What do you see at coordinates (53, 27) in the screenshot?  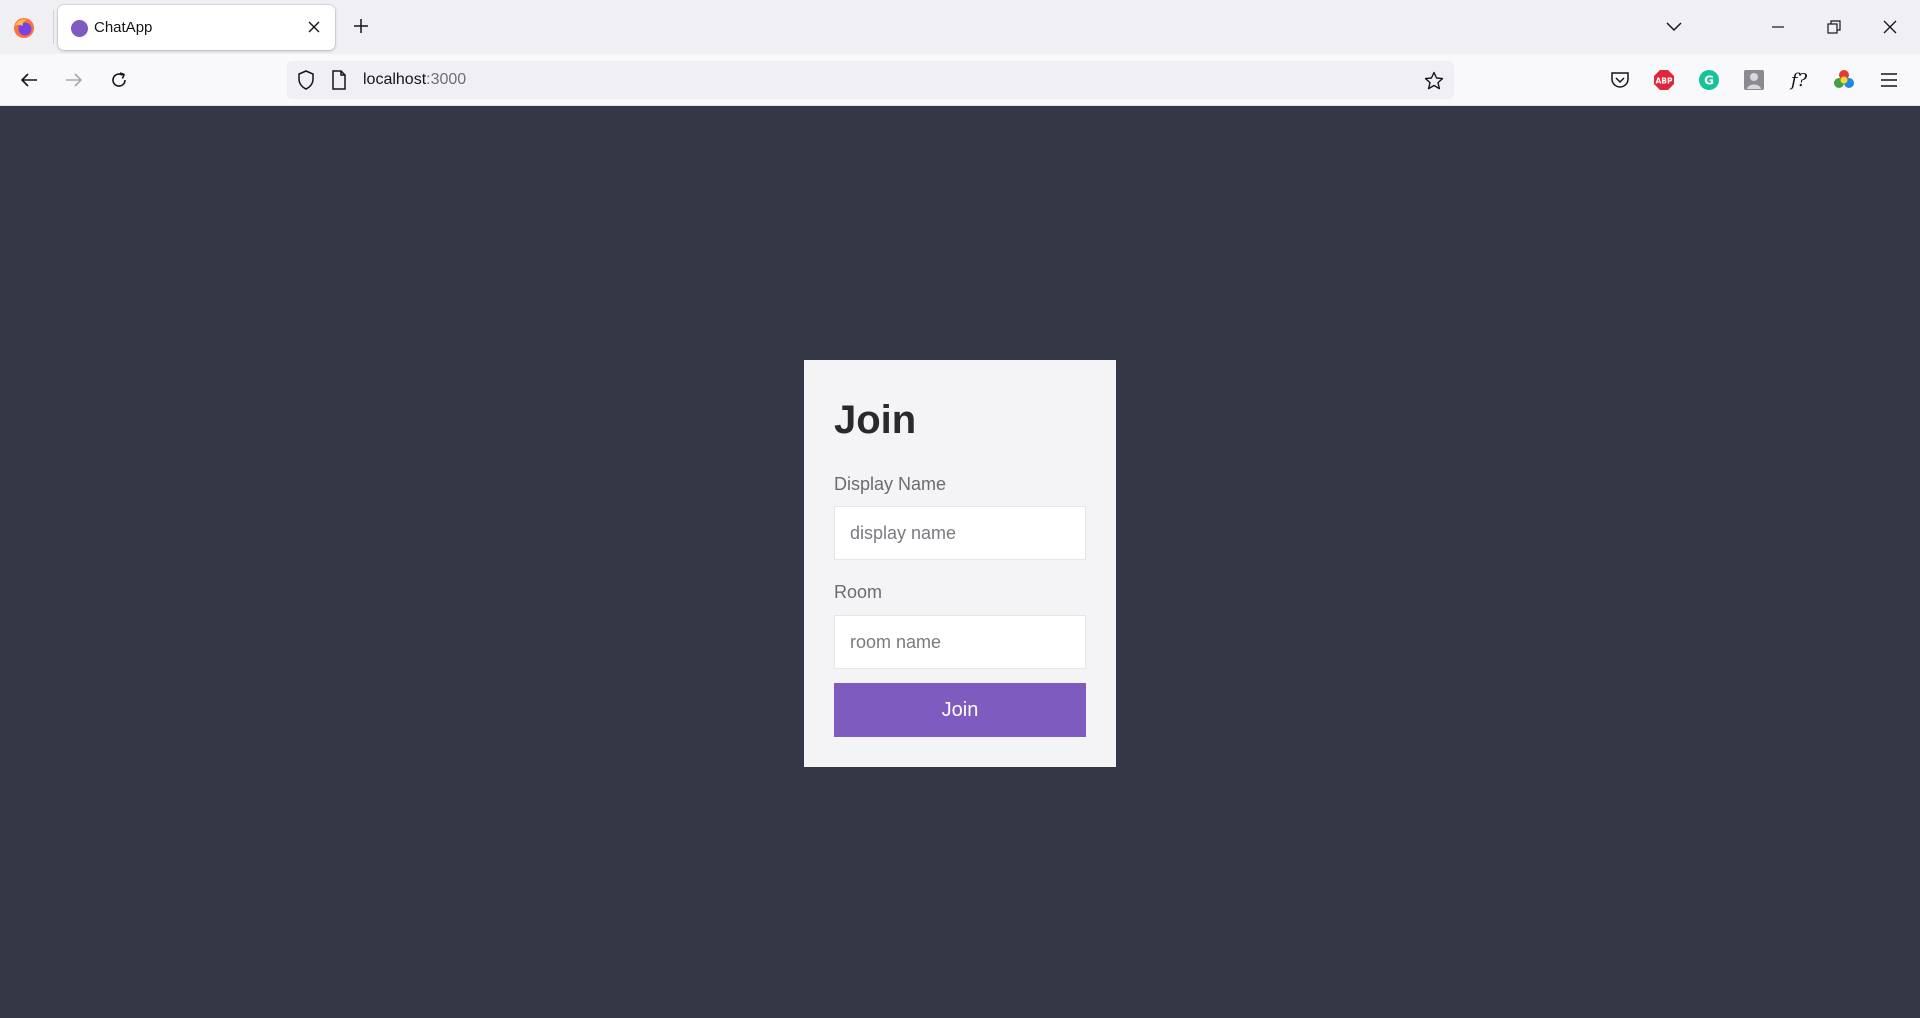 I see `tab-separator` at bounding box center [53, 27].